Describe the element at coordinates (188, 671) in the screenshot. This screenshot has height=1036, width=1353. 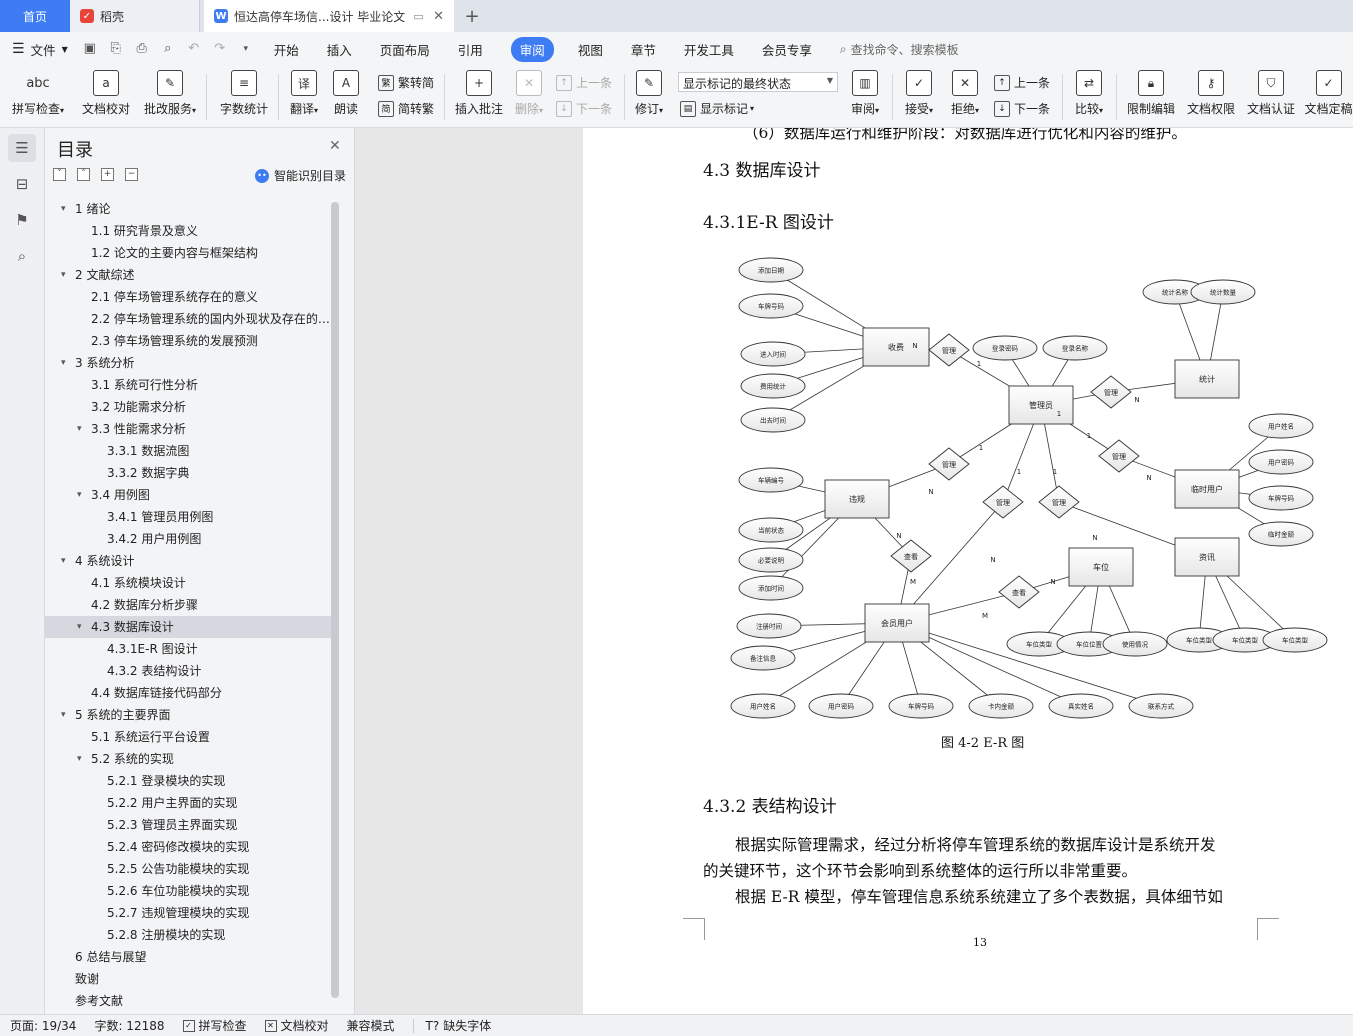
I see `toc-item: 4.3.2 表结构设计` at that location.